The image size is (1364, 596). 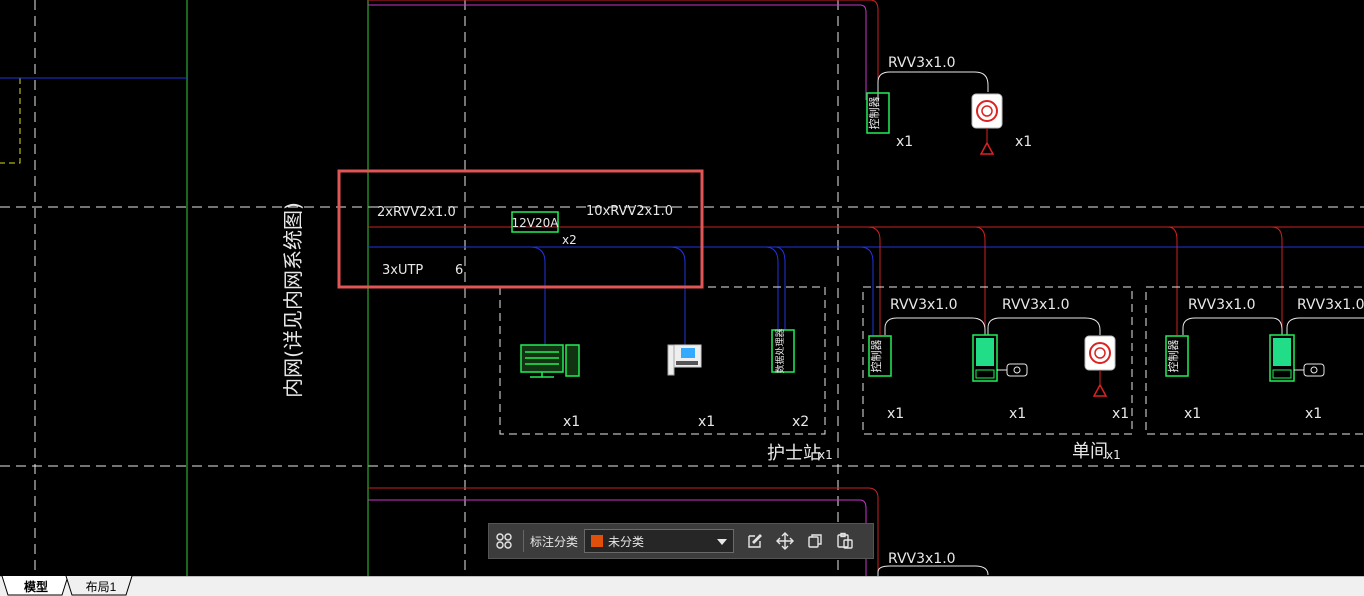 What do you see at coordinates (36, 586) in the screenshot?
I see `tab-model: 模型` at bounding box center [36, 586].